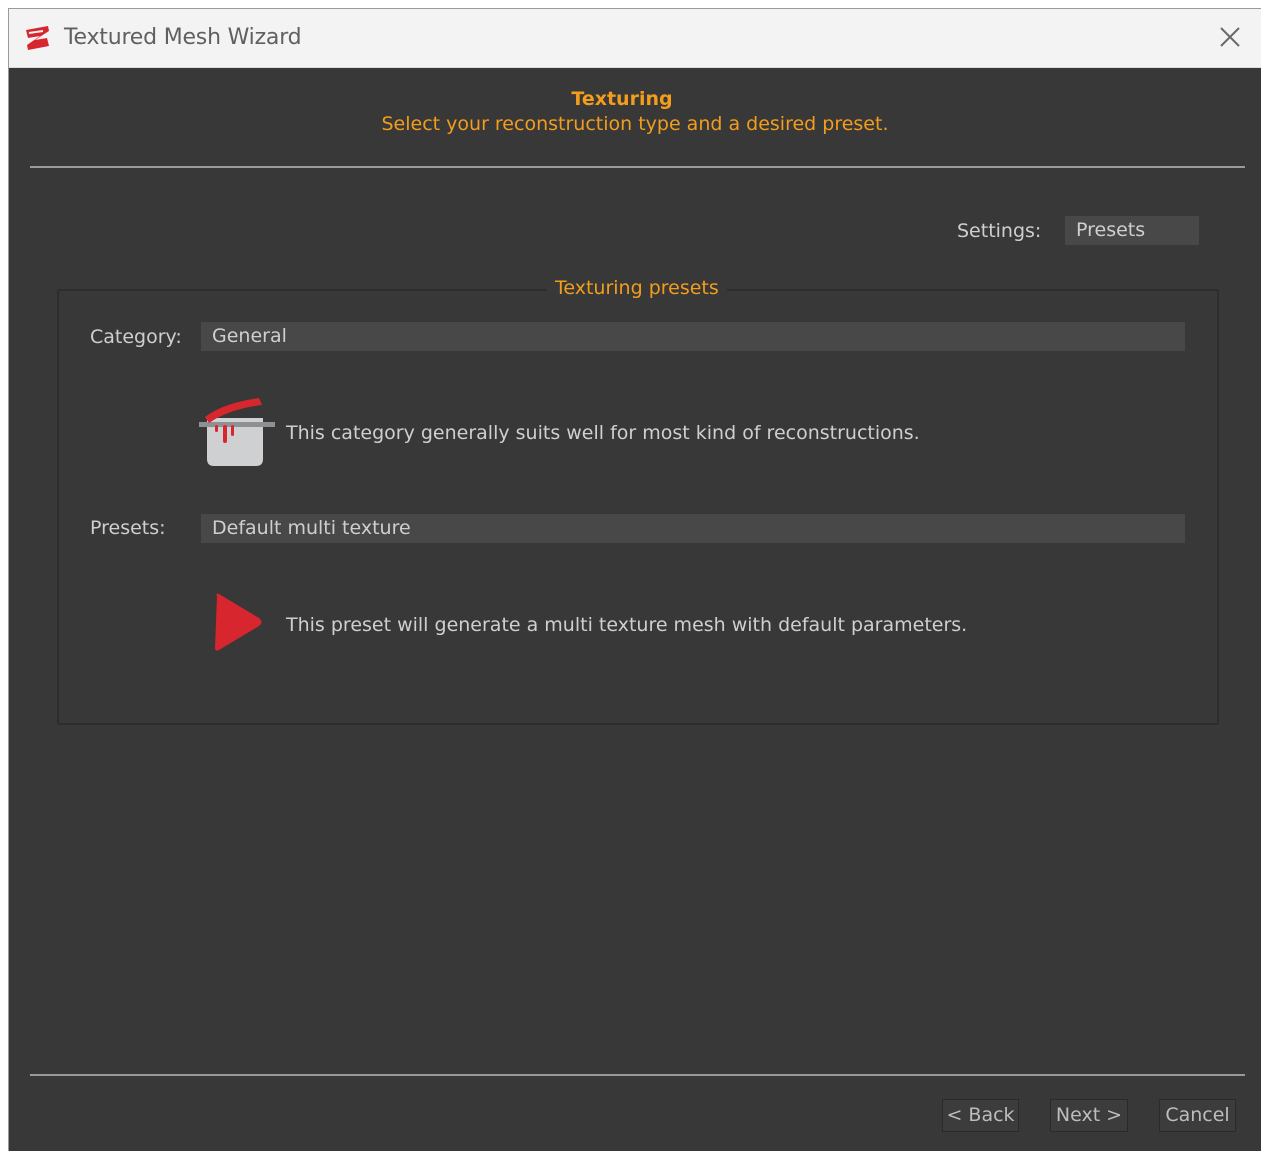 The width and height of the screenshot is (1261, 1151). What do you see at coordinates (239, 624) in the screenshot?
I see `play-icon` at bounding box center [239, 624].